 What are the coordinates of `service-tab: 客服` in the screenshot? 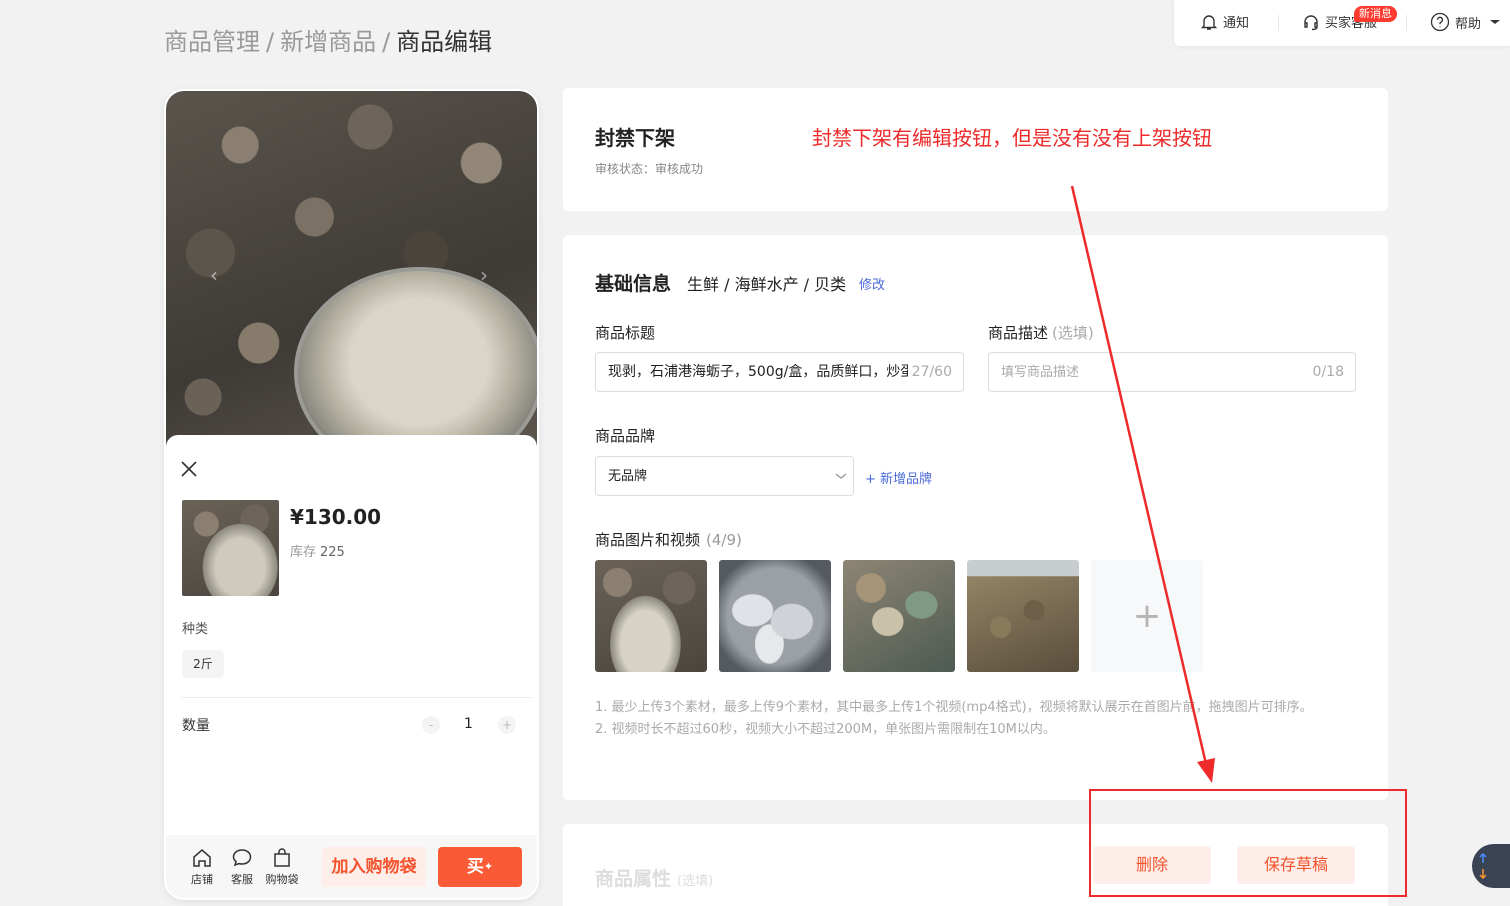 It's located at (242, 867).